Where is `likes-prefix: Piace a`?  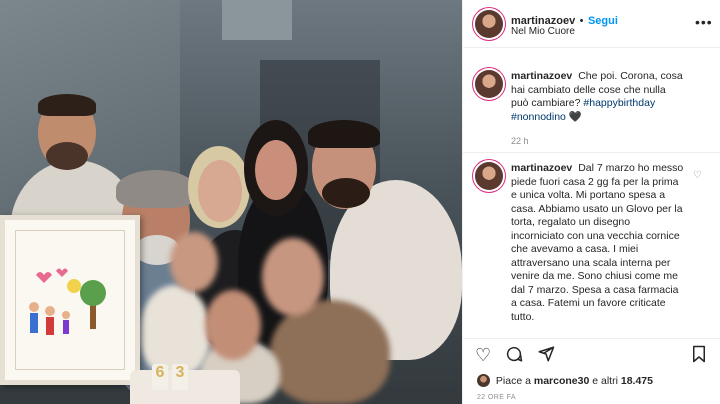
likes-prefix: Piace a is located at coordinates (513, 381).